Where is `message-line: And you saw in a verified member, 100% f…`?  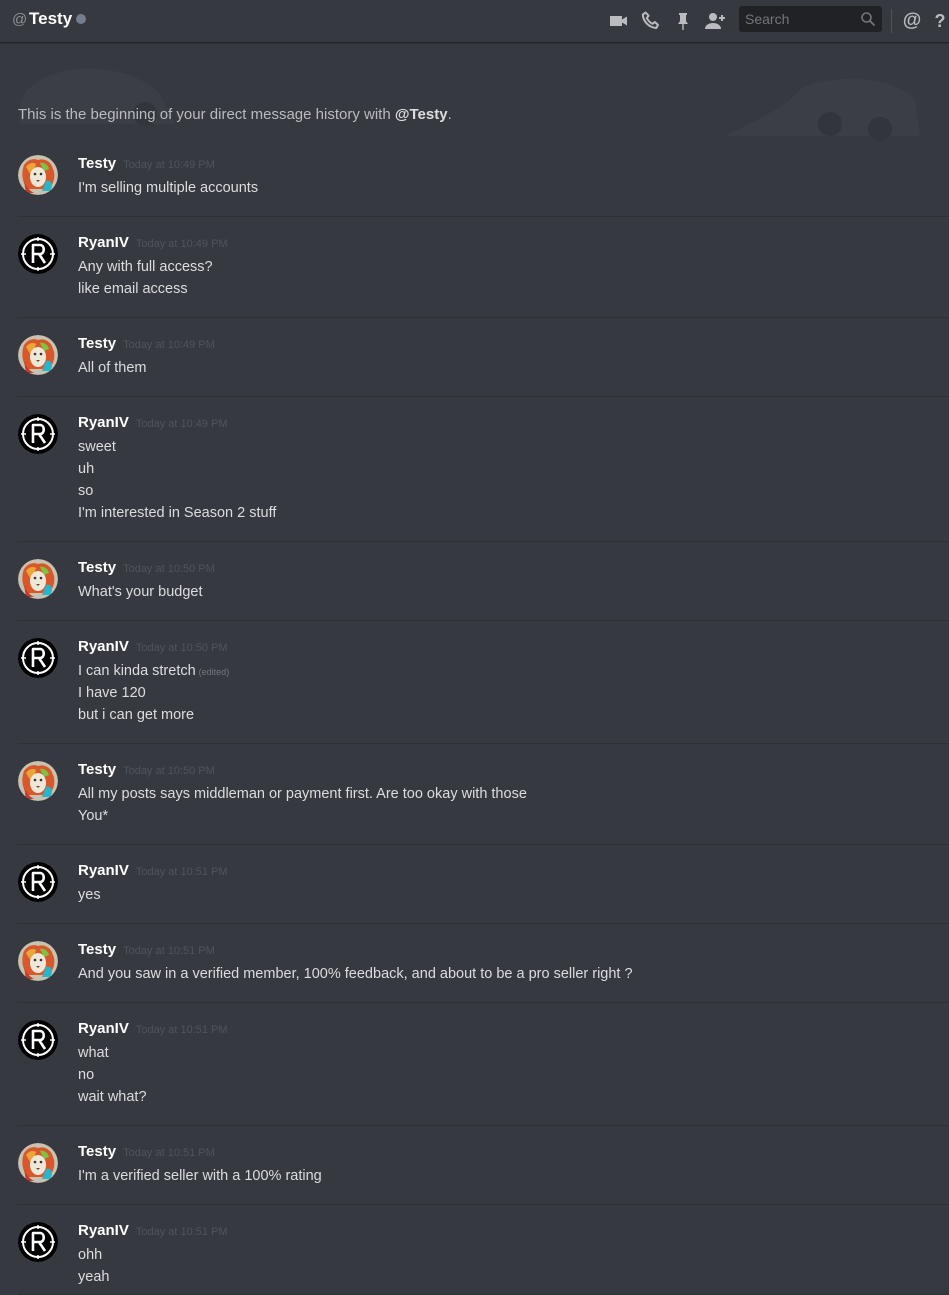
message-line: And you saw in a verified member, 100% f… is located at coordinates (355, 974).